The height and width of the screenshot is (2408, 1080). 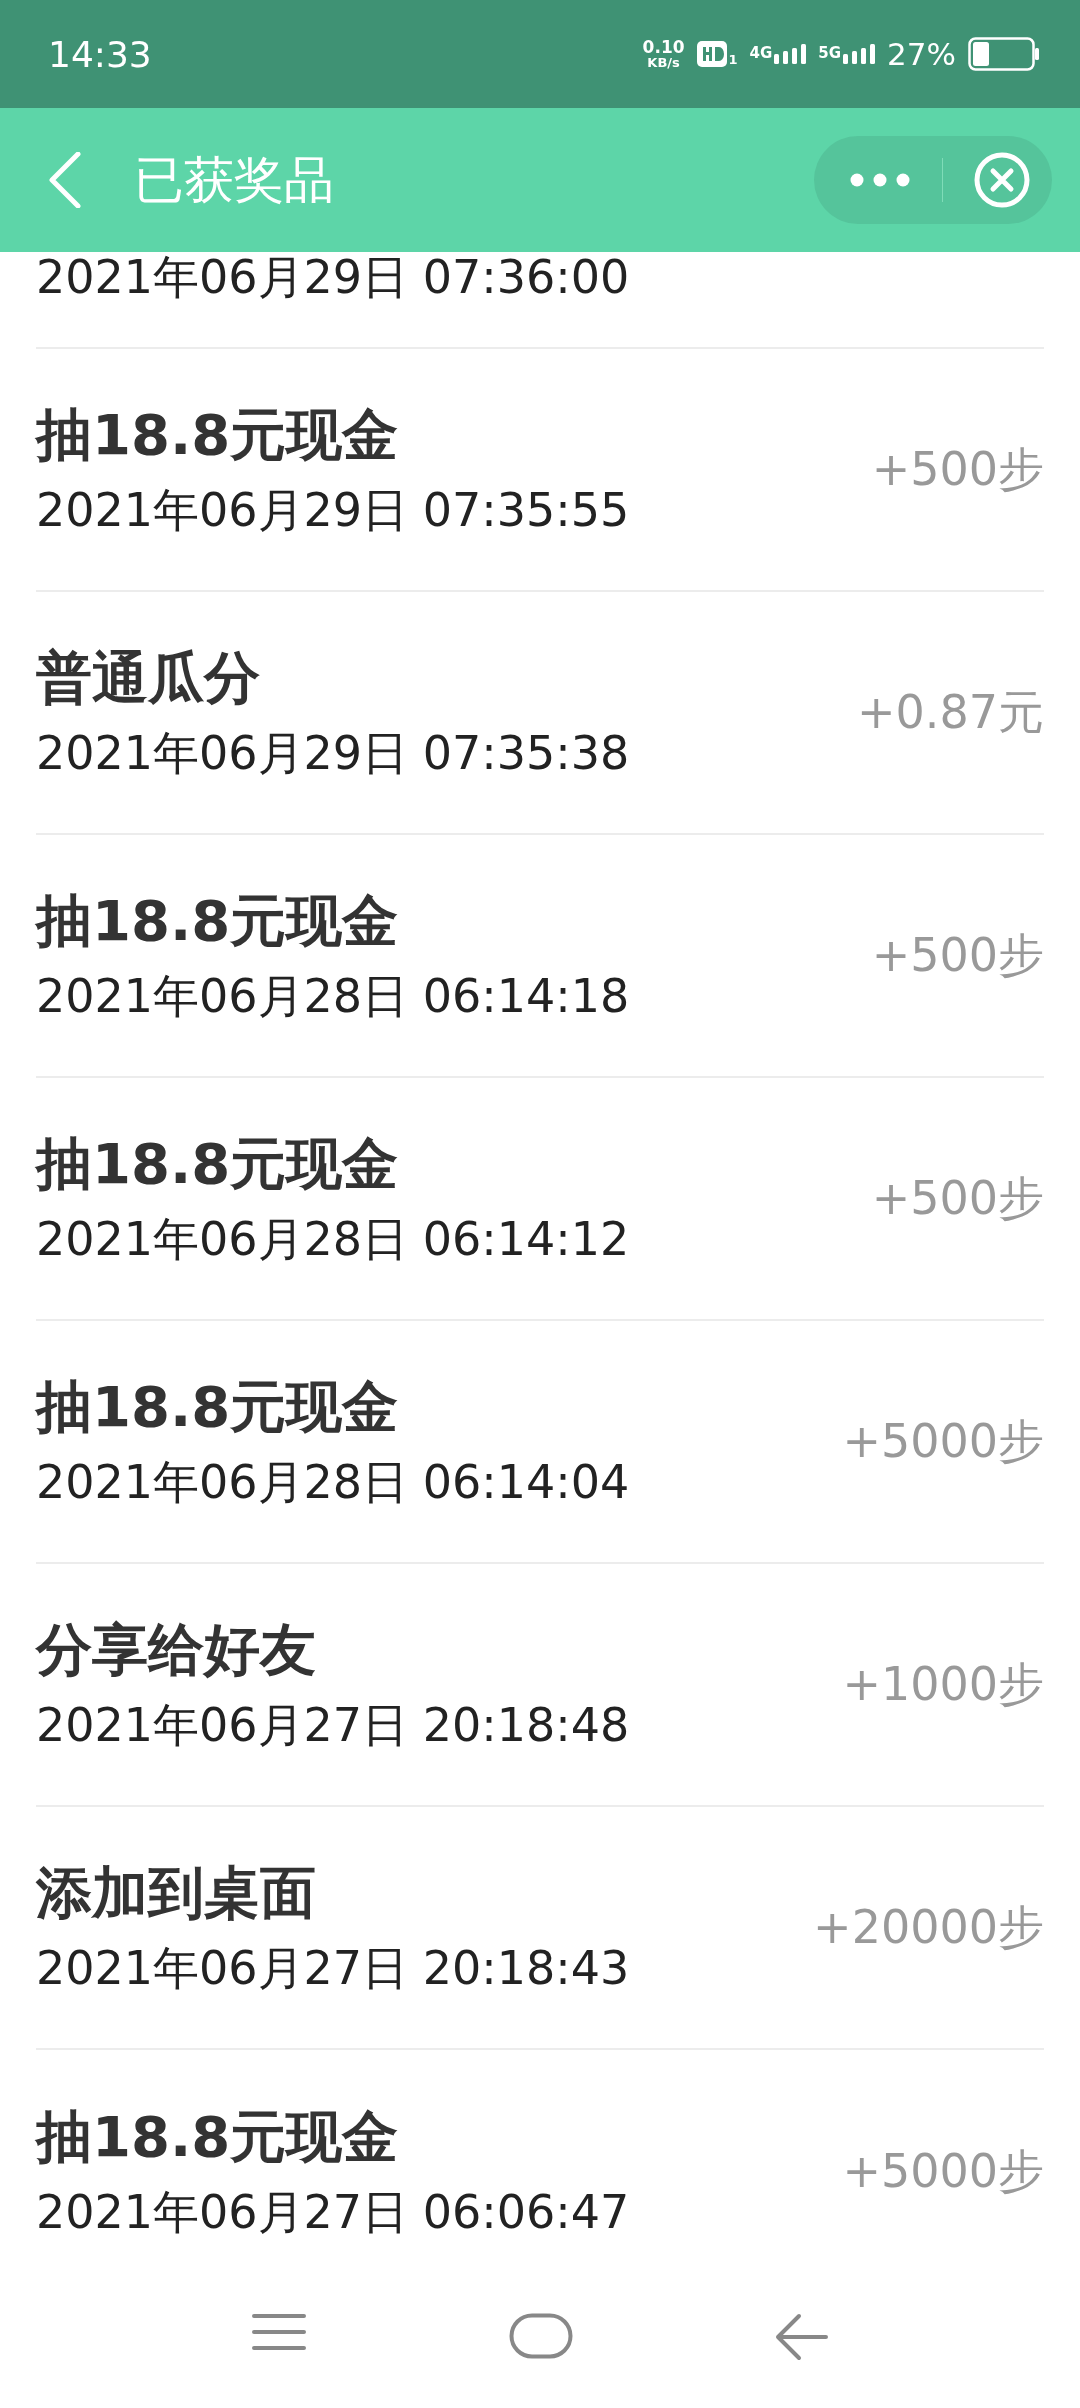 I want to click on hd-sub-label: 1, so click(x=733, y=59).